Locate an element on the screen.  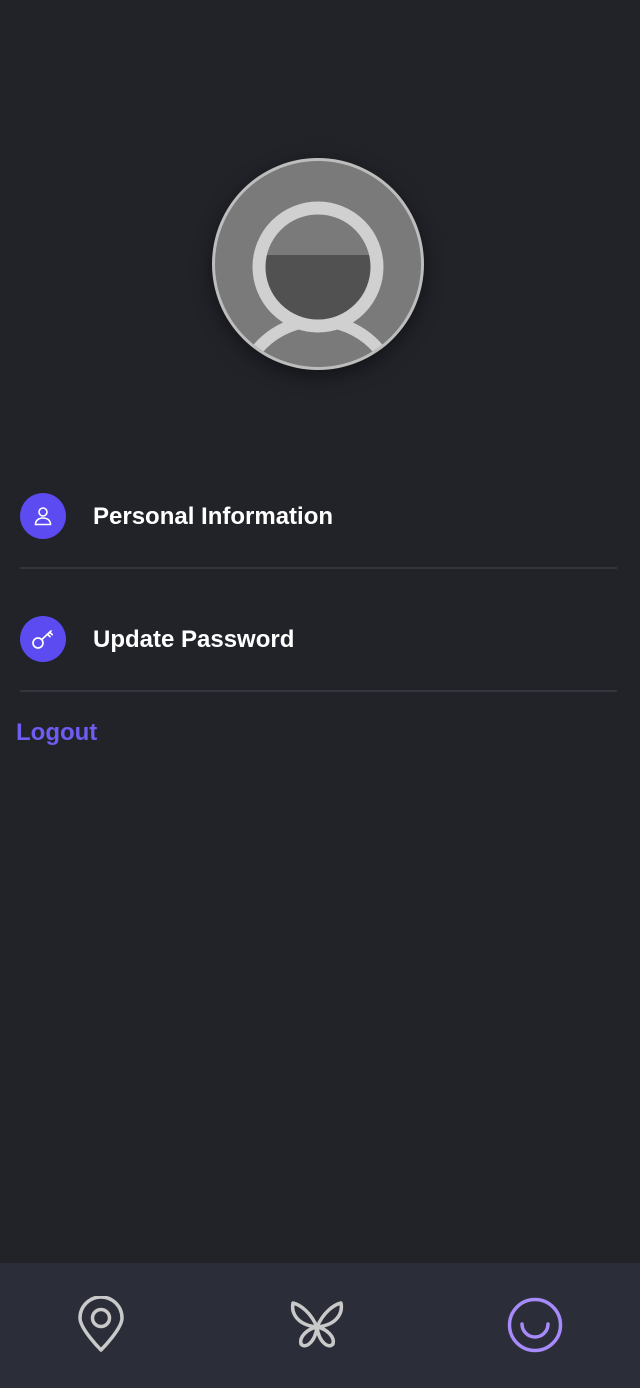
smile-icon is located at coordinates (535, 1325).